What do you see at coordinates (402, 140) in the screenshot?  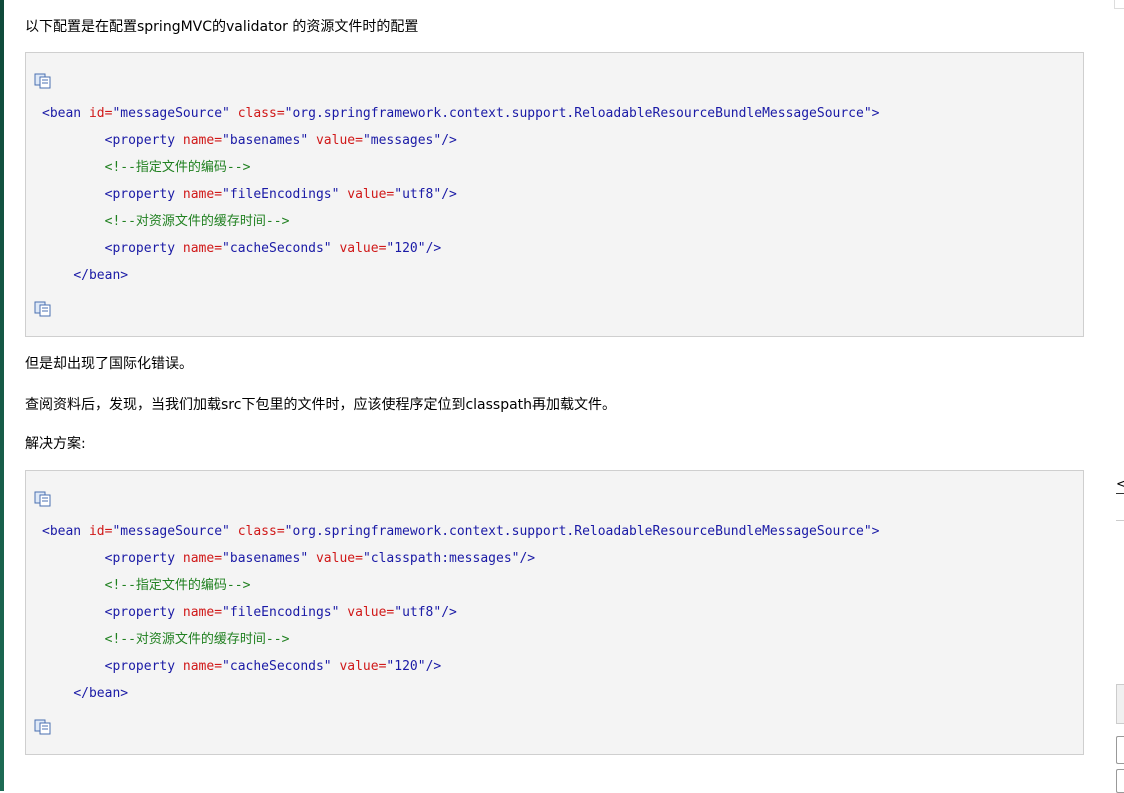 I see `attr-value: "messages"` at bounding box center [402, 140].